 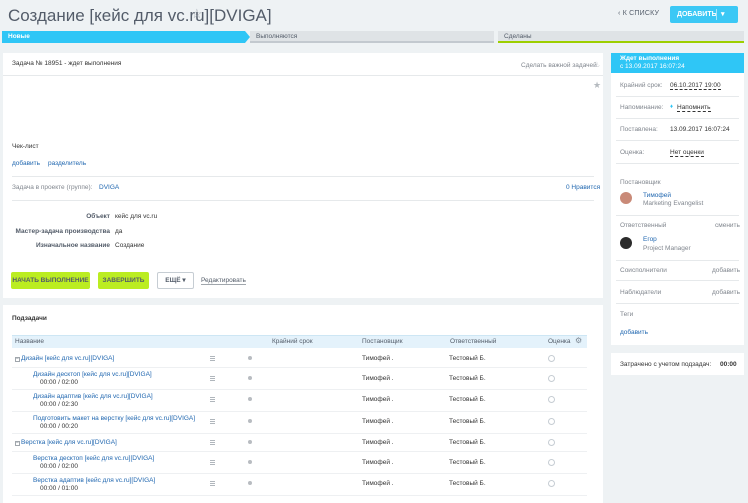 What do you see at coordinates (627, 314) in the screenshot?
I see `tags-label: Теги` at bounding box center [627, 314].